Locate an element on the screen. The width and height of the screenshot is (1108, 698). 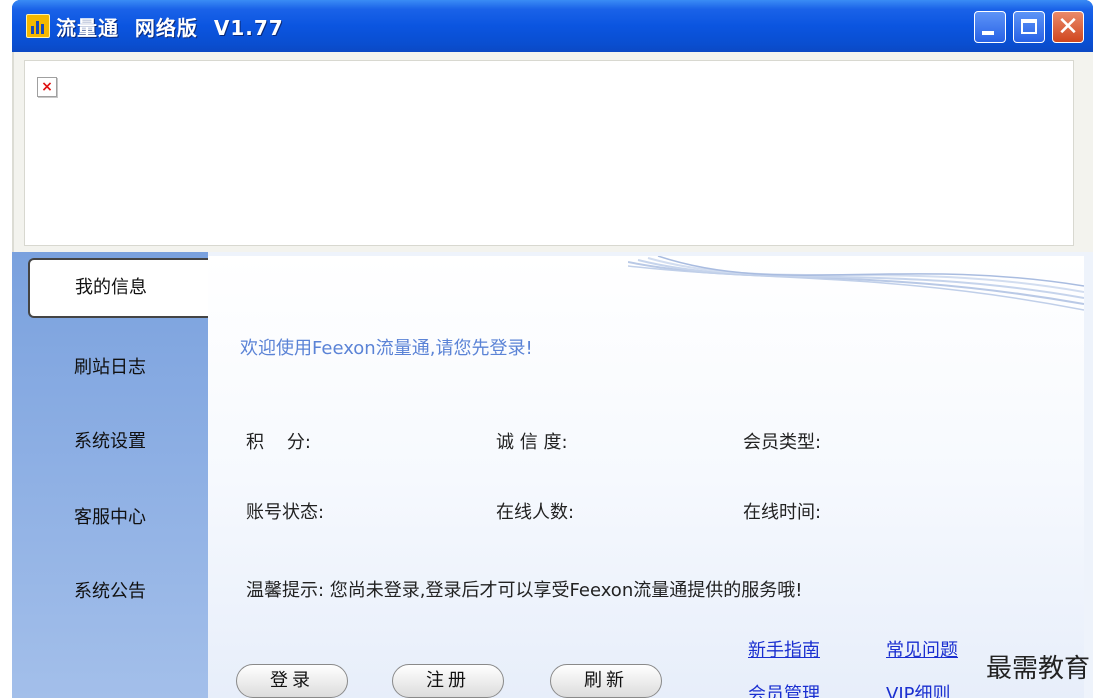
online-time-label: 在线时间: is located at coordinates (782, 512).